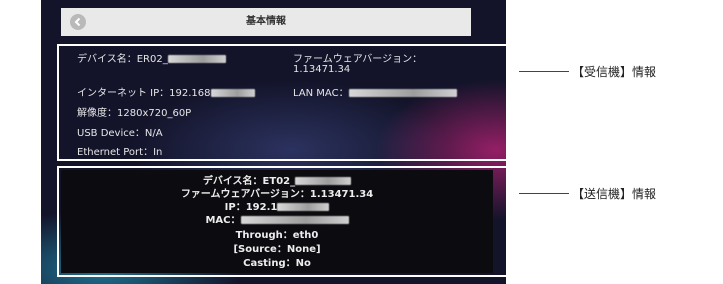 The height and width of the screenshot is (284, 723). I want to click on sender-casting: Casting：No, so click(277, 263).